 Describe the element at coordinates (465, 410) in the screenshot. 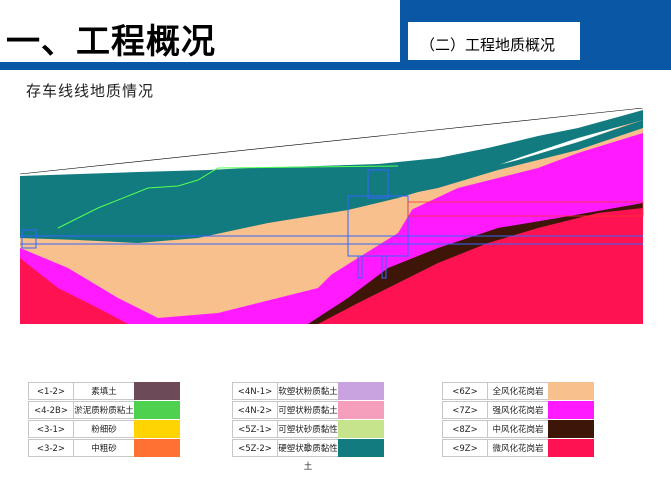

I see `legend-code: <7Z>` at that location.